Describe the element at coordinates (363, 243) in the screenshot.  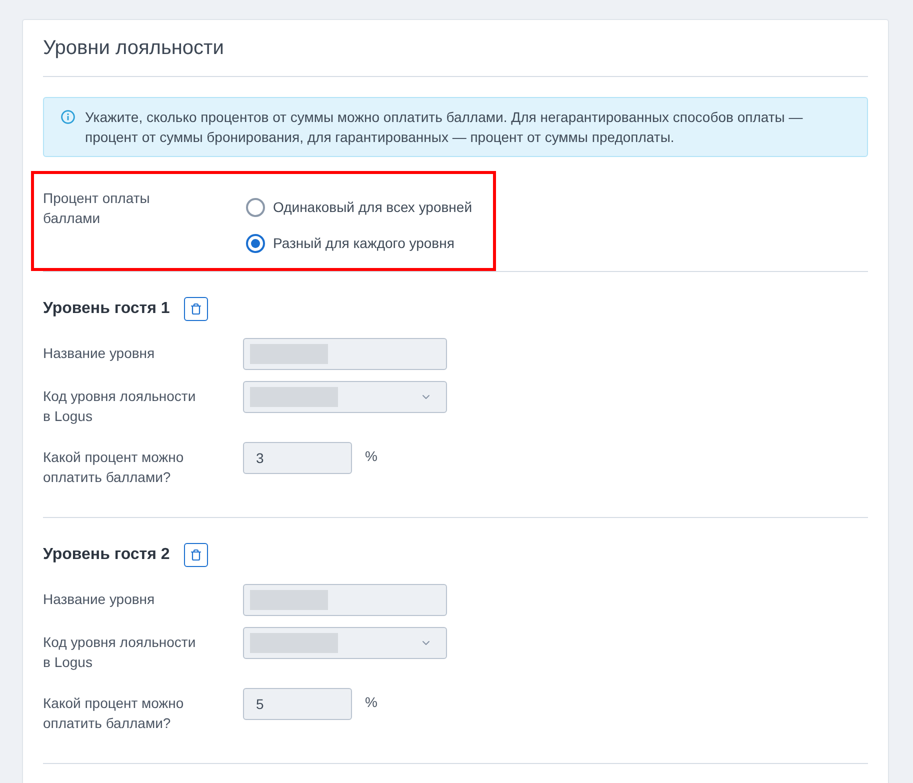
I see `option-label: Разный для каждого уровня` at that location.